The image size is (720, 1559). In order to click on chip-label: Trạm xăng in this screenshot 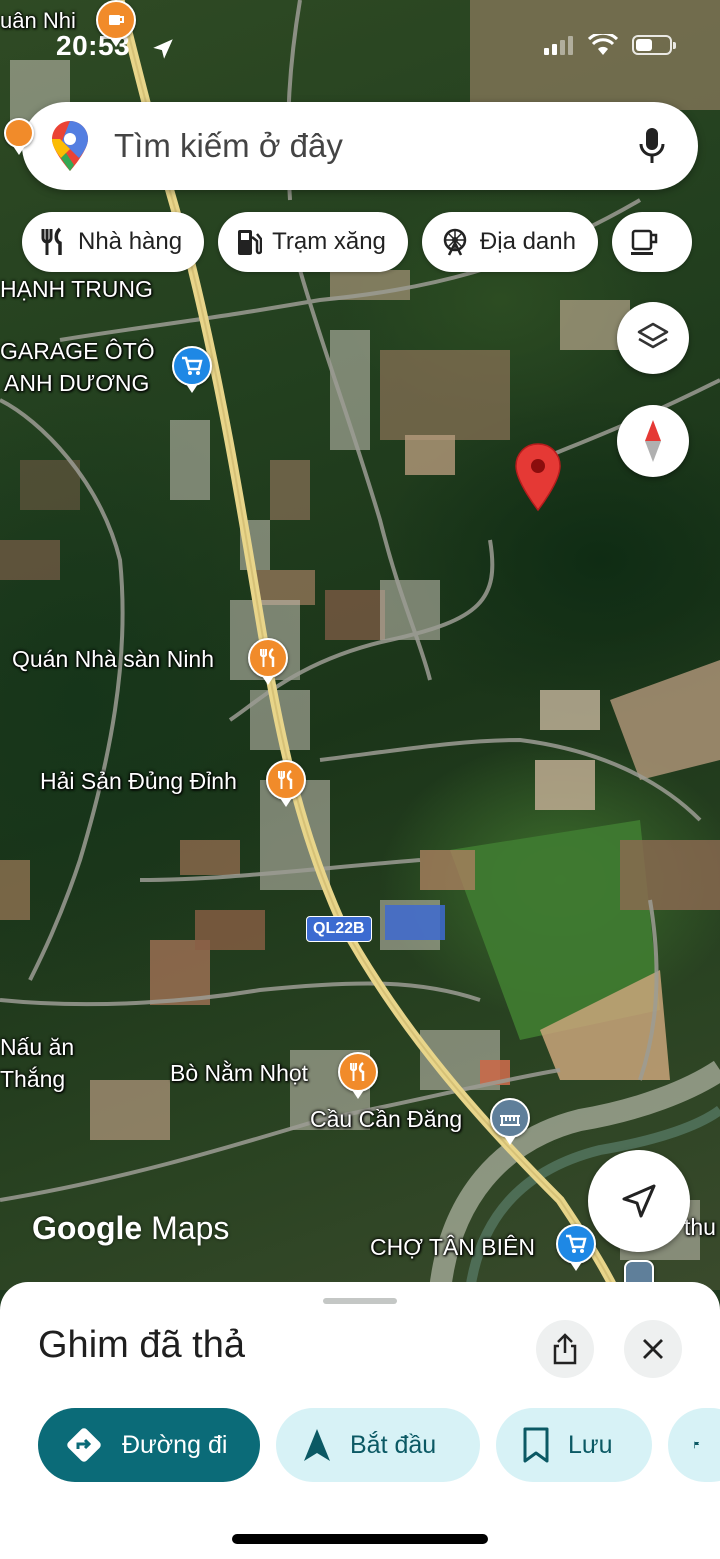, I will do `click(329, 241)`.